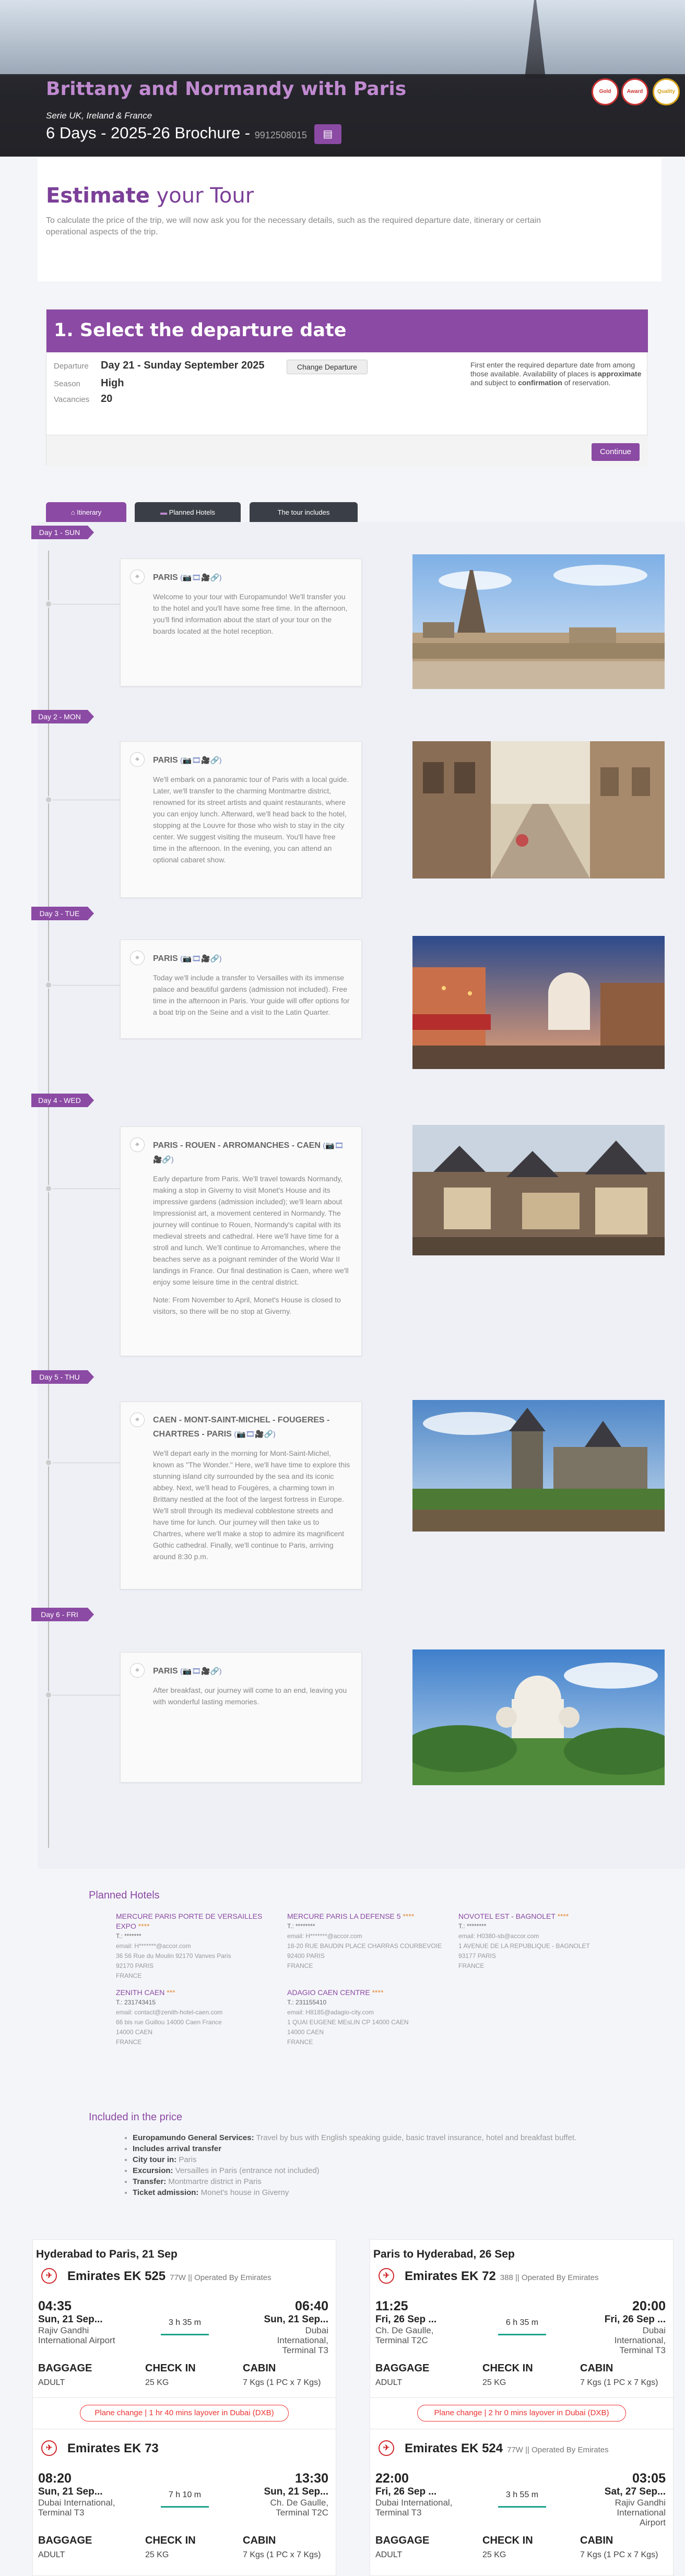  Describe the element at coordinates (549, 2277) in the screenshot. I see `flight-meta: 388 || Operated By Emirates` at that location.